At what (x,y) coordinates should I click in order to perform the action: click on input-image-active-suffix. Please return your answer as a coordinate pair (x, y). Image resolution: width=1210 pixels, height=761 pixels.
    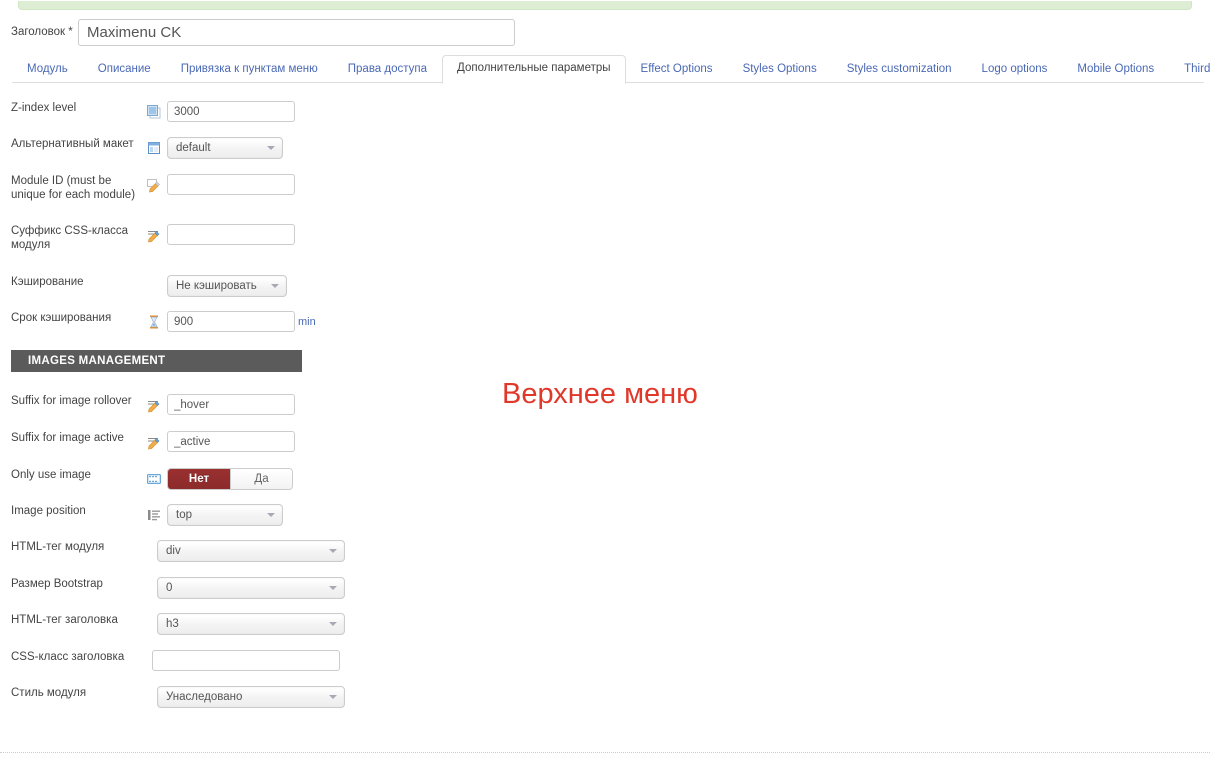
    Looking at the image, I should click on (231, 441).